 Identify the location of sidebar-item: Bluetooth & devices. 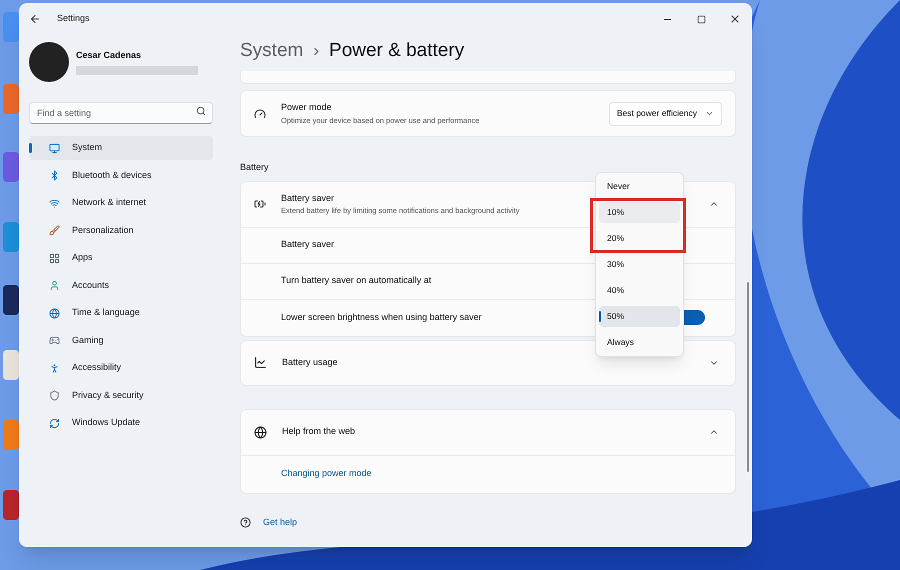
(121, 176).